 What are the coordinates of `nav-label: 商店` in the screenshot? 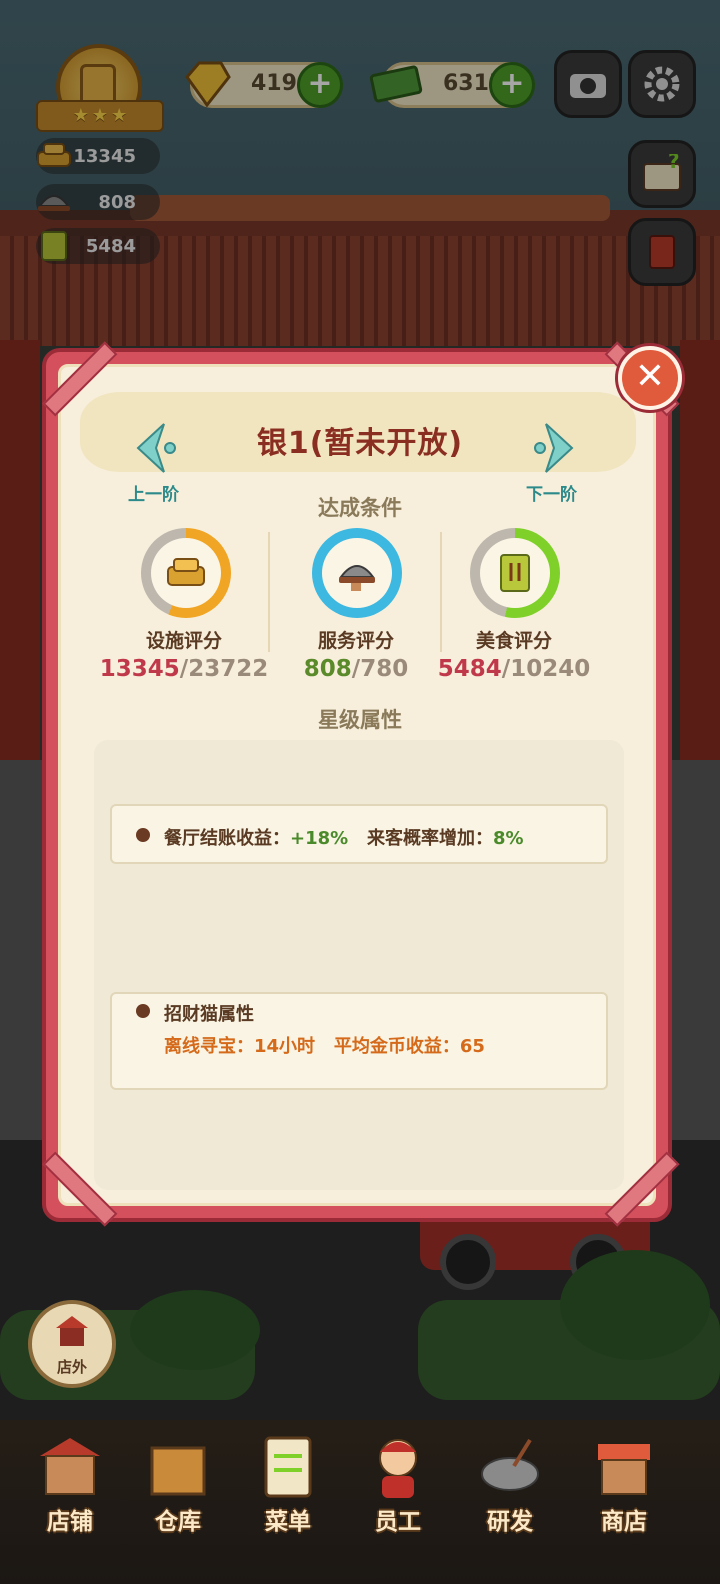 It's located at (624, 1522).